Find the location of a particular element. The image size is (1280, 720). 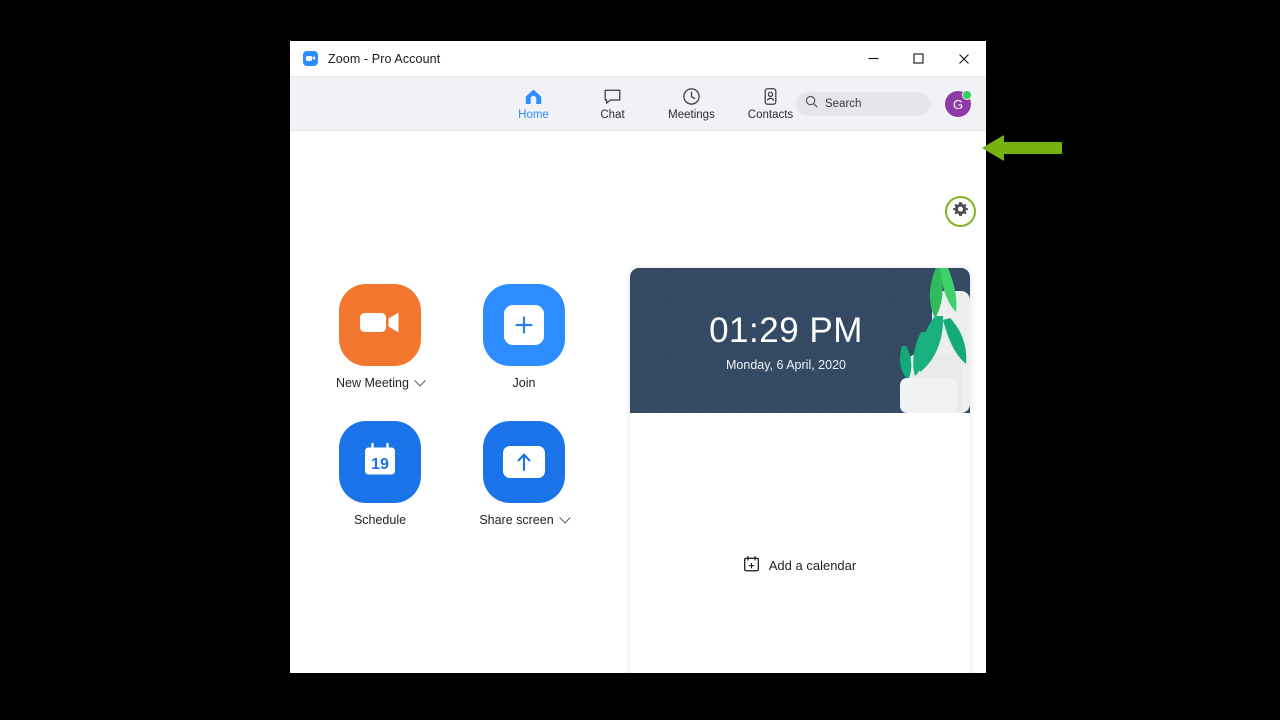

tile-new-meeting-label: New Meeting is located at coordinates (372, 383).